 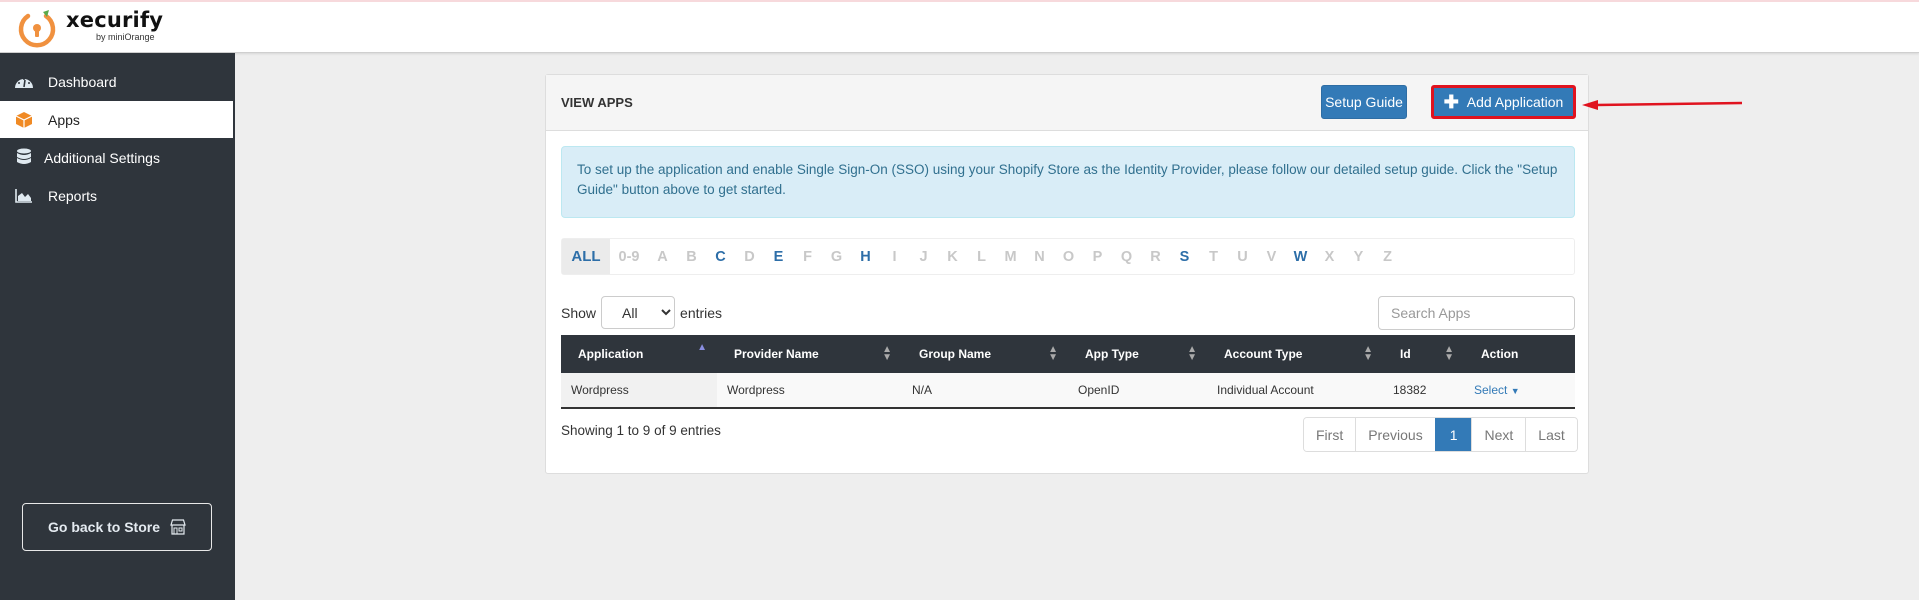 I want to click on column-header-app-type: App Type ▲ ▼, so click(x=1137, y=354).